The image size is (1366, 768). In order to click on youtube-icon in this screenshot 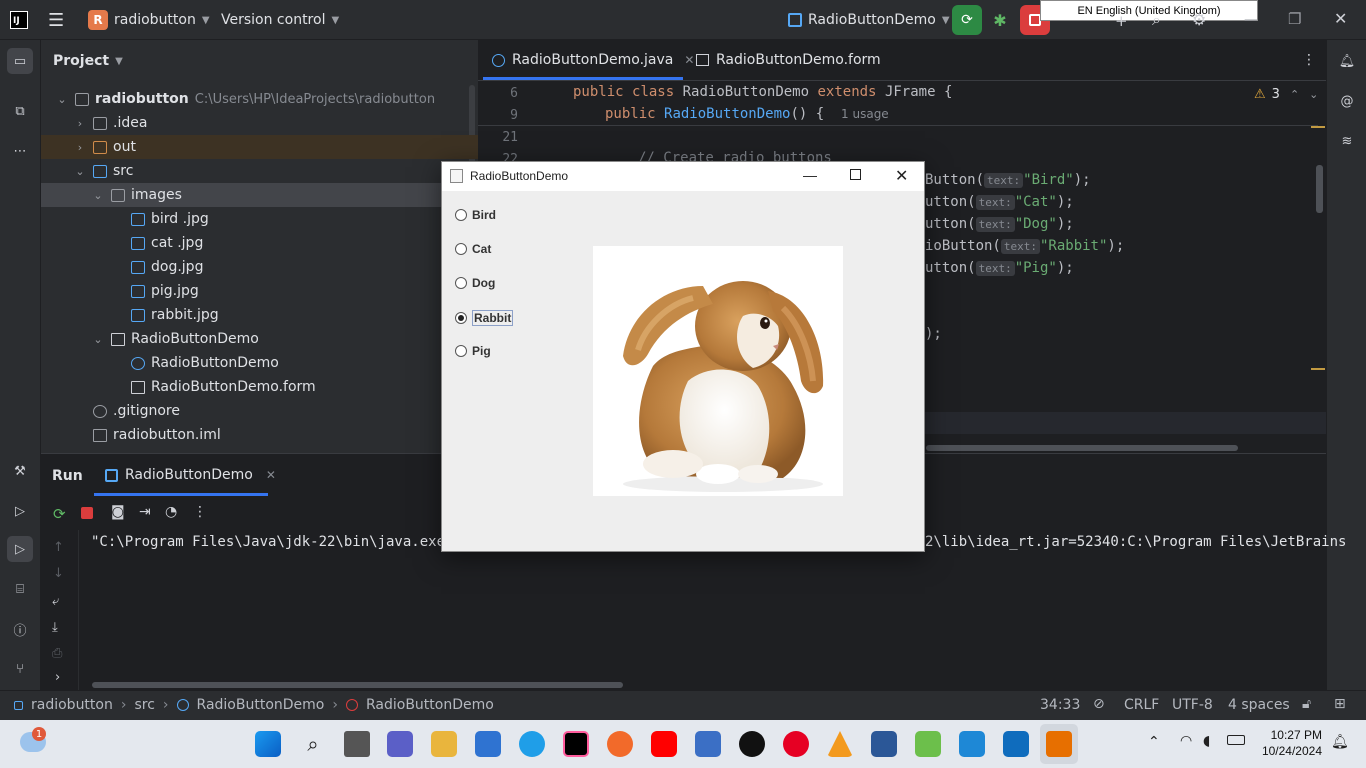, I will do `click(664, 744)`.